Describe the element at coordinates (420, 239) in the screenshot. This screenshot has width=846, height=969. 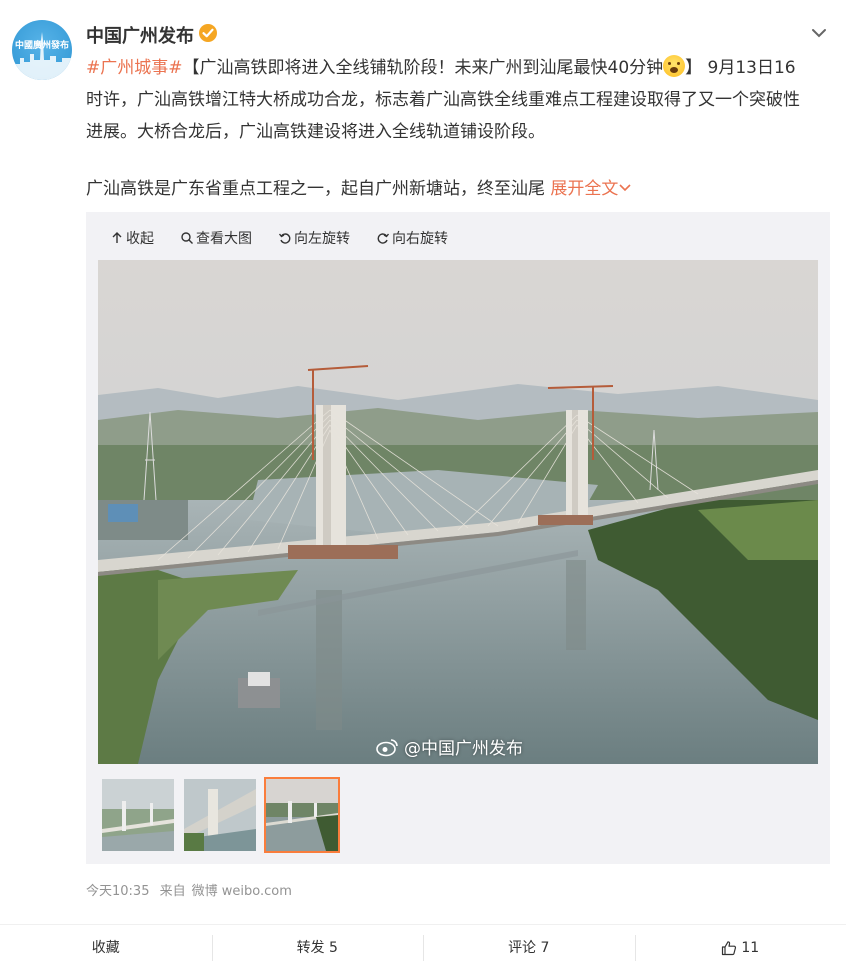
I see `rotate-right-label: 向右旋转` at that location.